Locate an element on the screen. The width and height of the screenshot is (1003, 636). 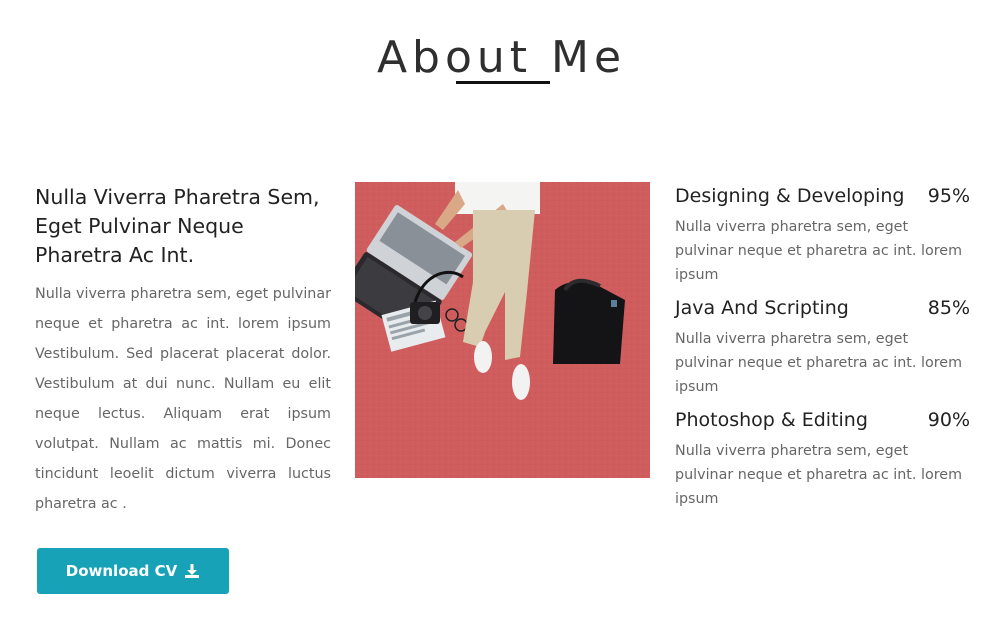
download-icon is located at coordinates (192, 571).